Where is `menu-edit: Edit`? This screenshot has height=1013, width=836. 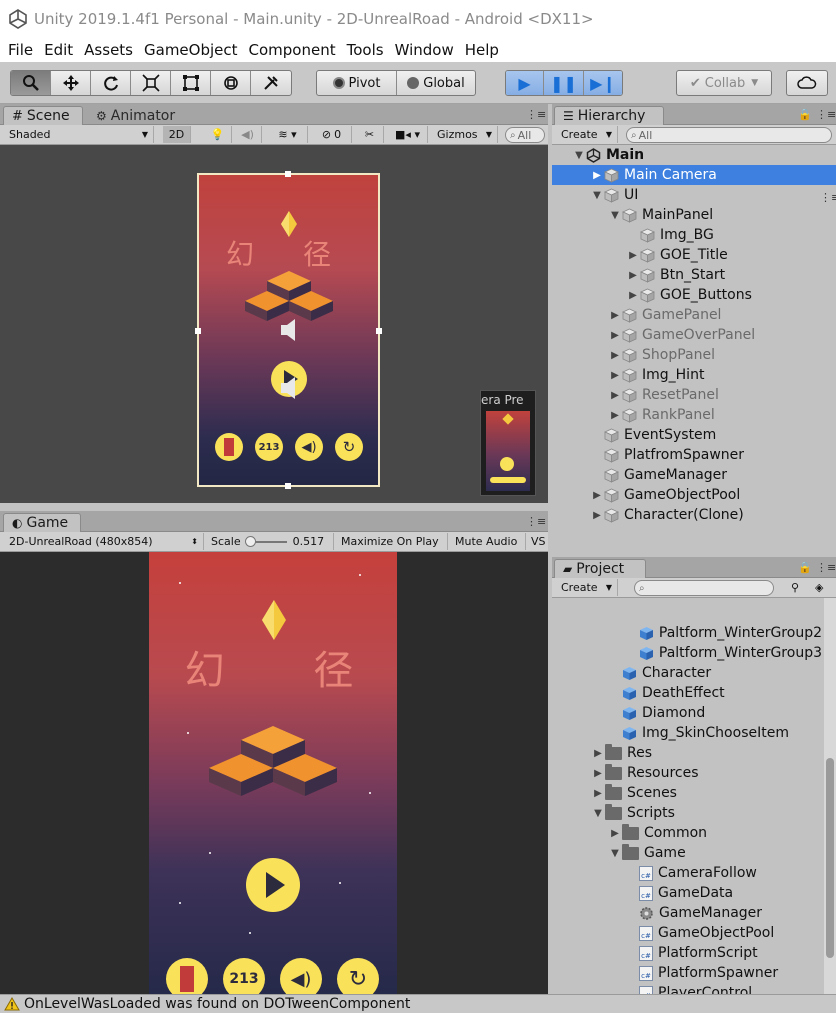
menu-edit: Edit is located at coordinates (58, 50).